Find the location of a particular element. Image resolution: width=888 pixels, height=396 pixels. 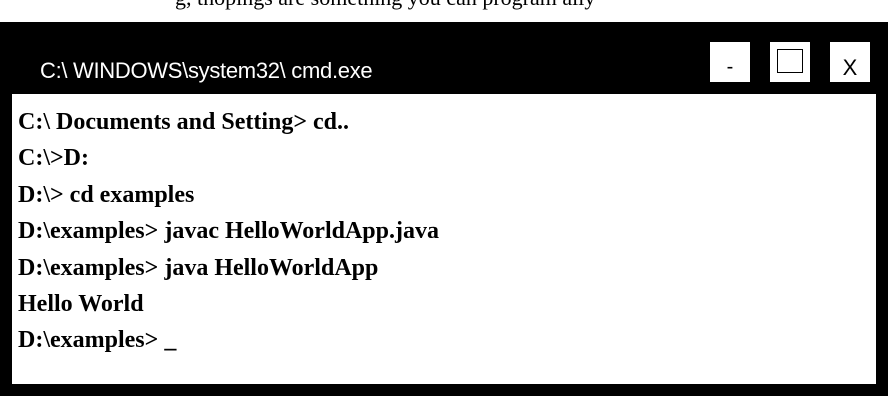

minimize-icon: - is located at coordinates (730, 67).